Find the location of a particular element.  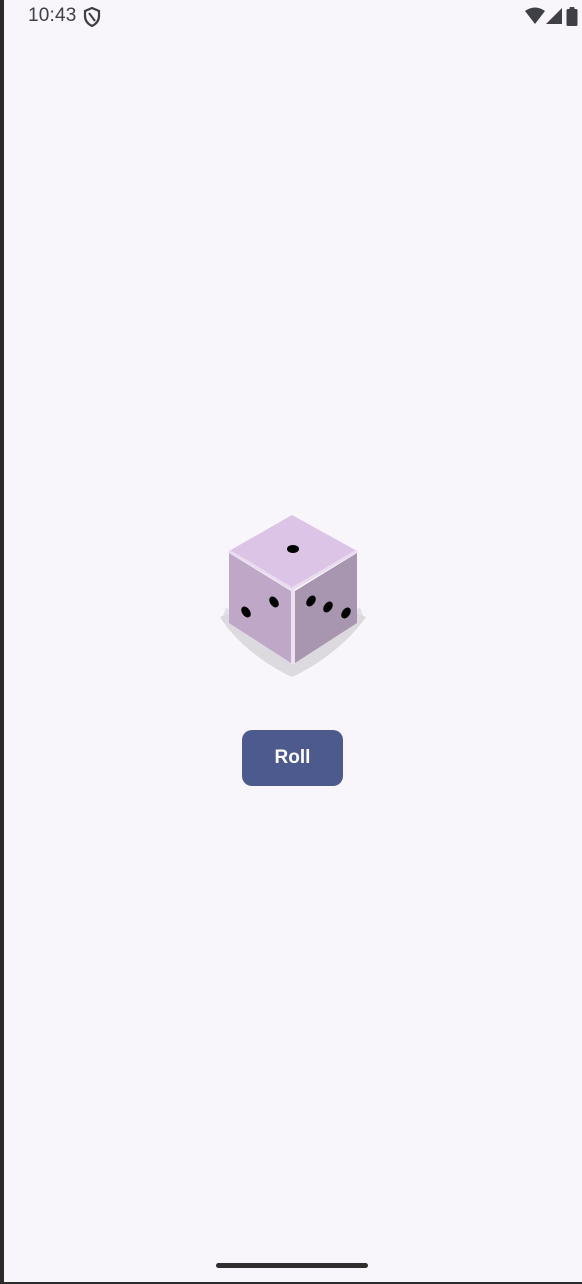

status-bar: 10:43 is located at coordinates (293, 17).